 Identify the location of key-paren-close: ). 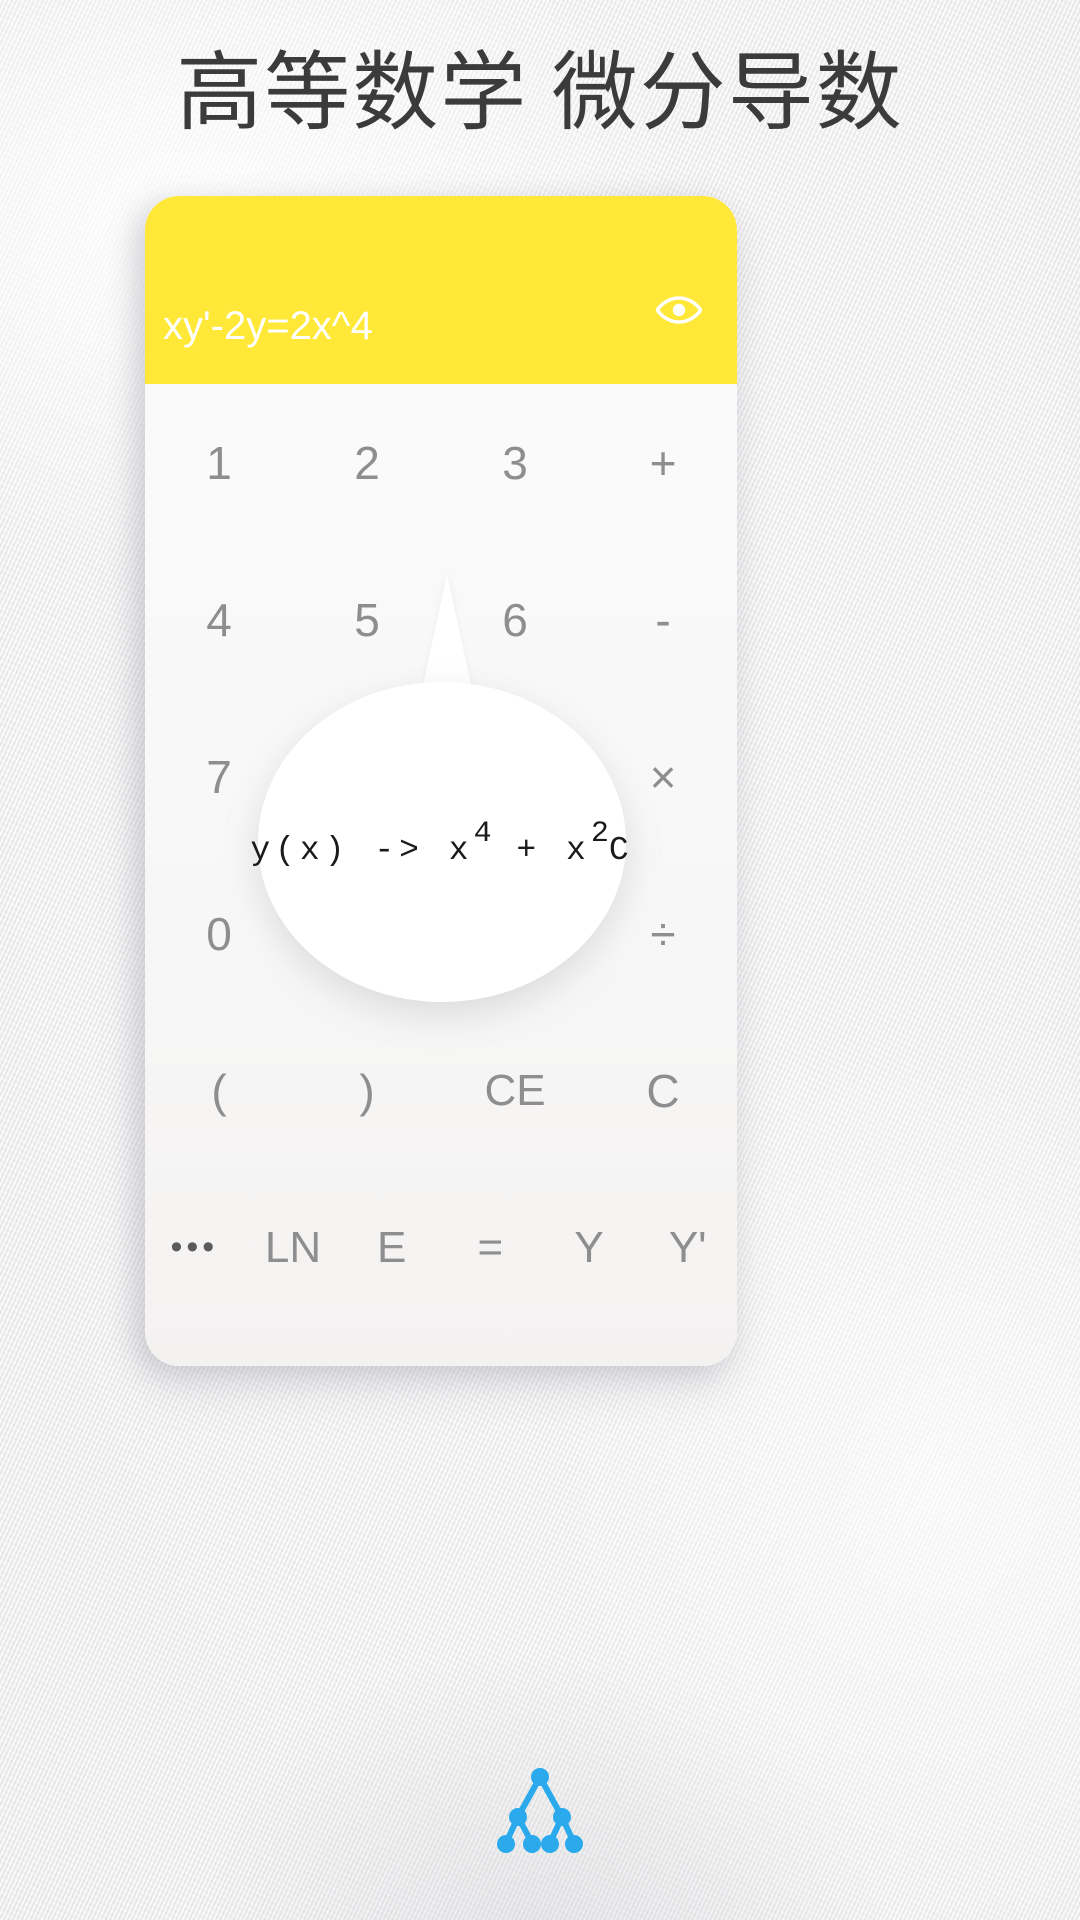
(367, 1091).